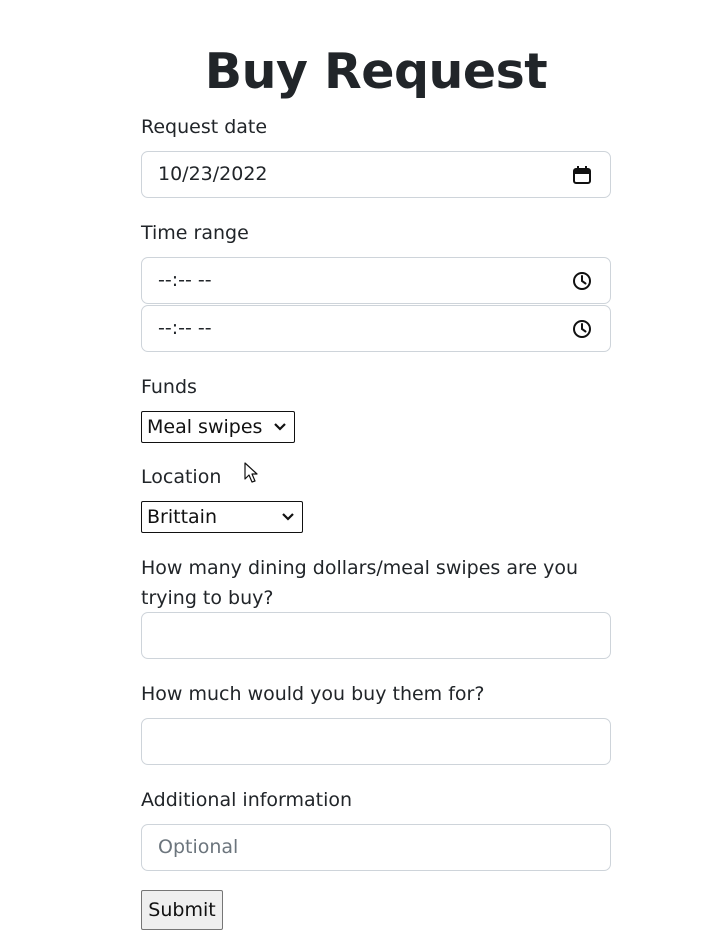 This screenshot has width=705, height=930. I want to click on time-end-input: --:-- --, so click(376, 328).